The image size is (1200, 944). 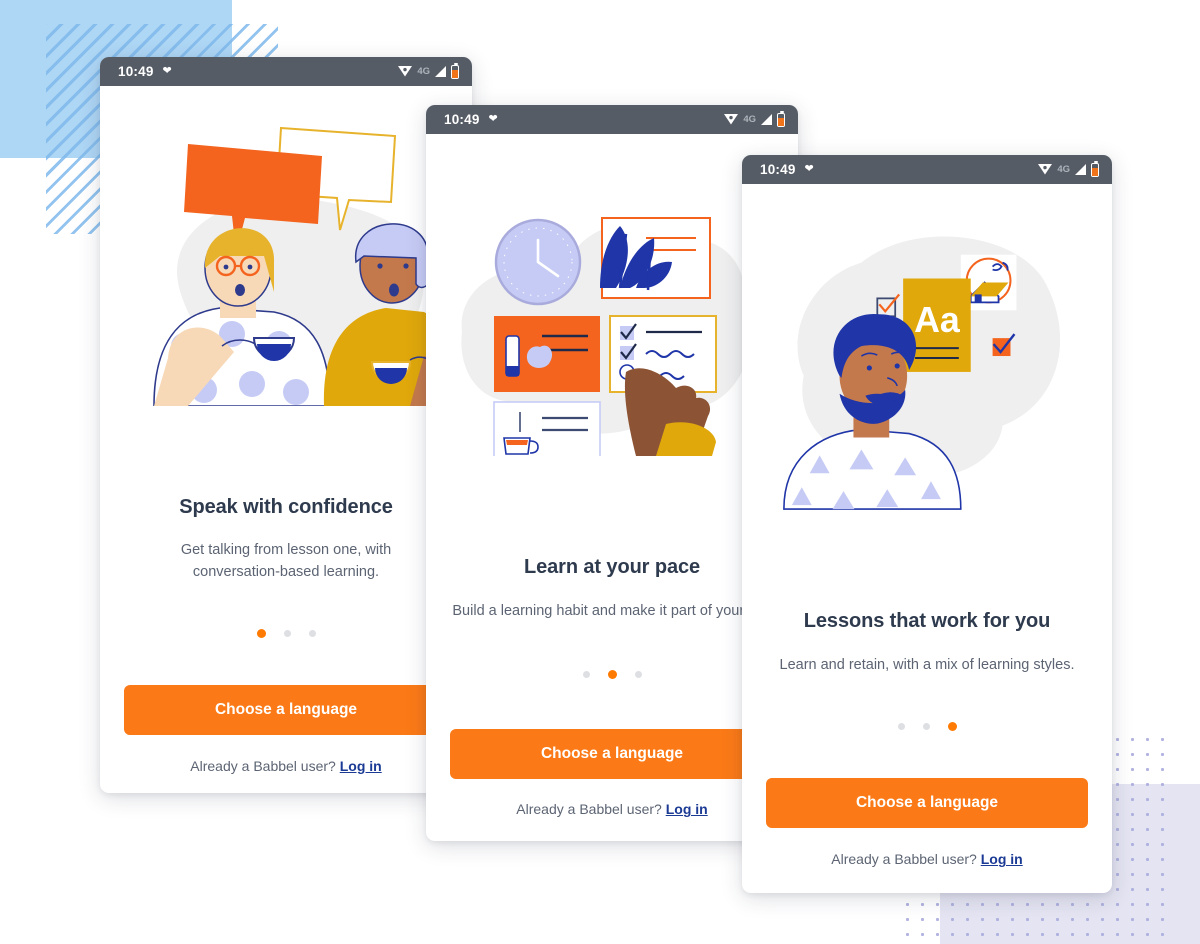 I want to click on screen-title: Speak with confidence, so click(x=286, y=507).